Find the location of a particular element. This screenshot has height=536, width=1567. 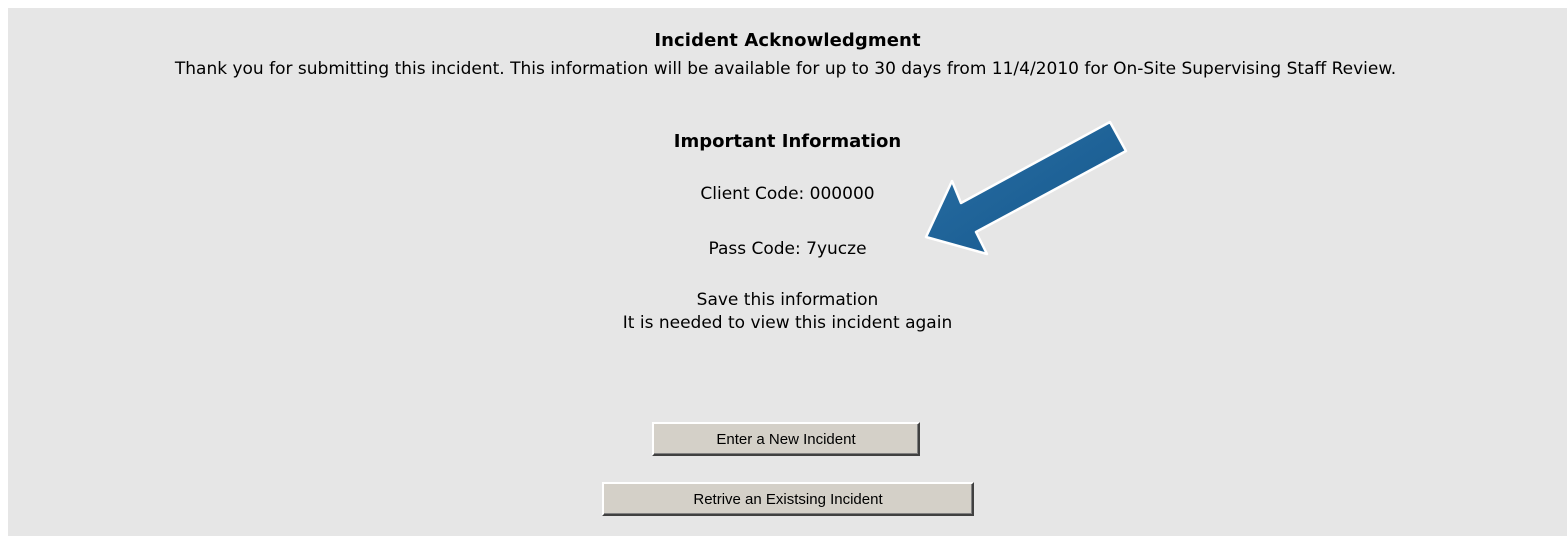

arrow-icon is located at coordinates (1026, 188).